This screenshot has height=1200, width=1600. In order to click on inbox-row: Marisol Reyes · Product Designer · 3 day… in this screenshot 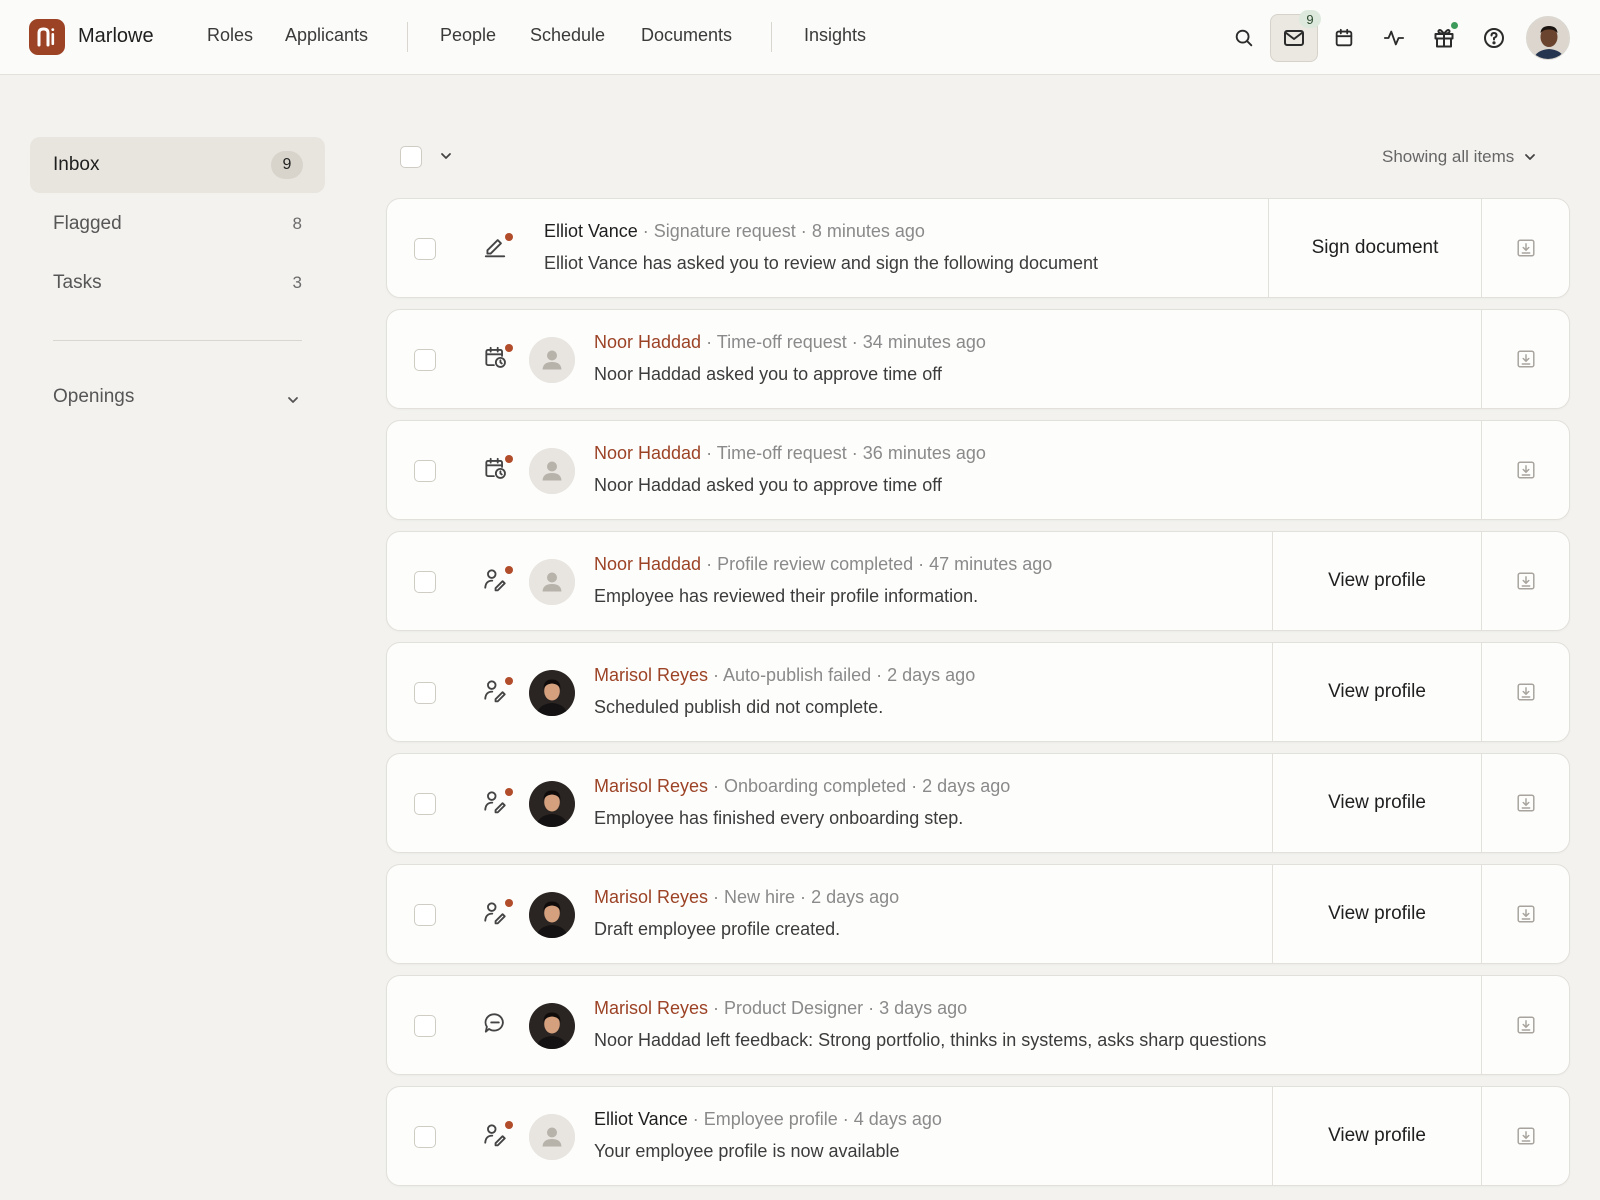, I will do `click(978, 1025)`.